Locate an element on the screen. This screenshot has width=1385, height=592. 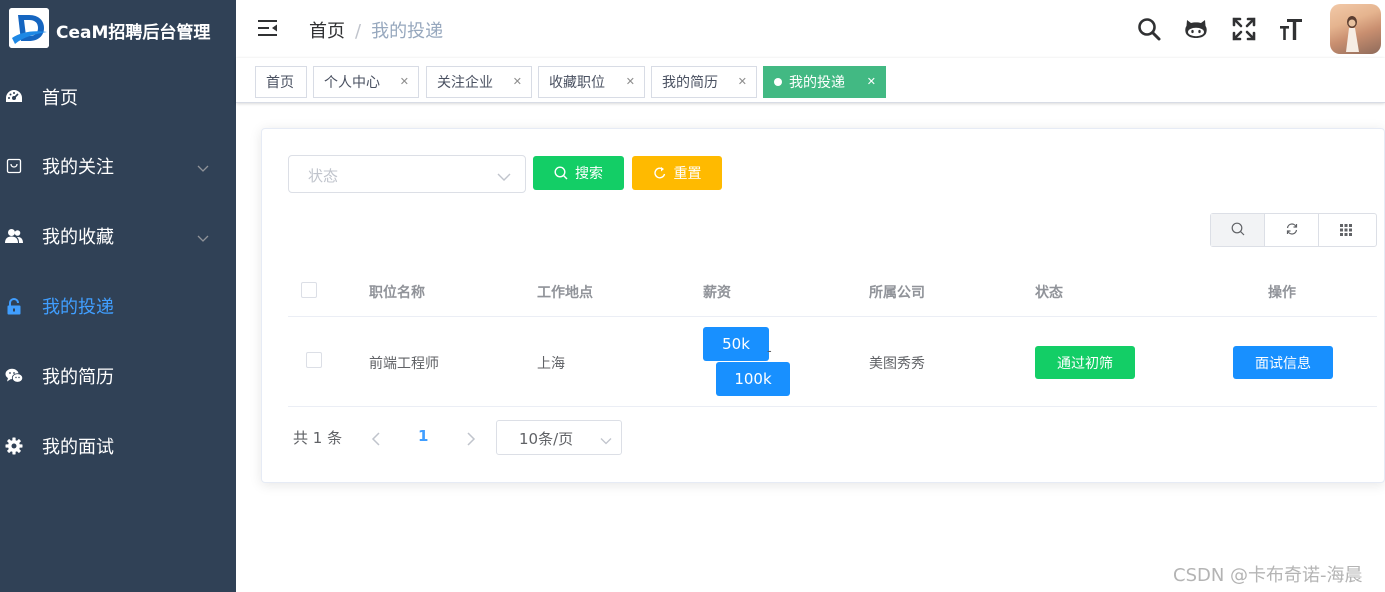
dashboard-icon is located at coordinates (14, 97).